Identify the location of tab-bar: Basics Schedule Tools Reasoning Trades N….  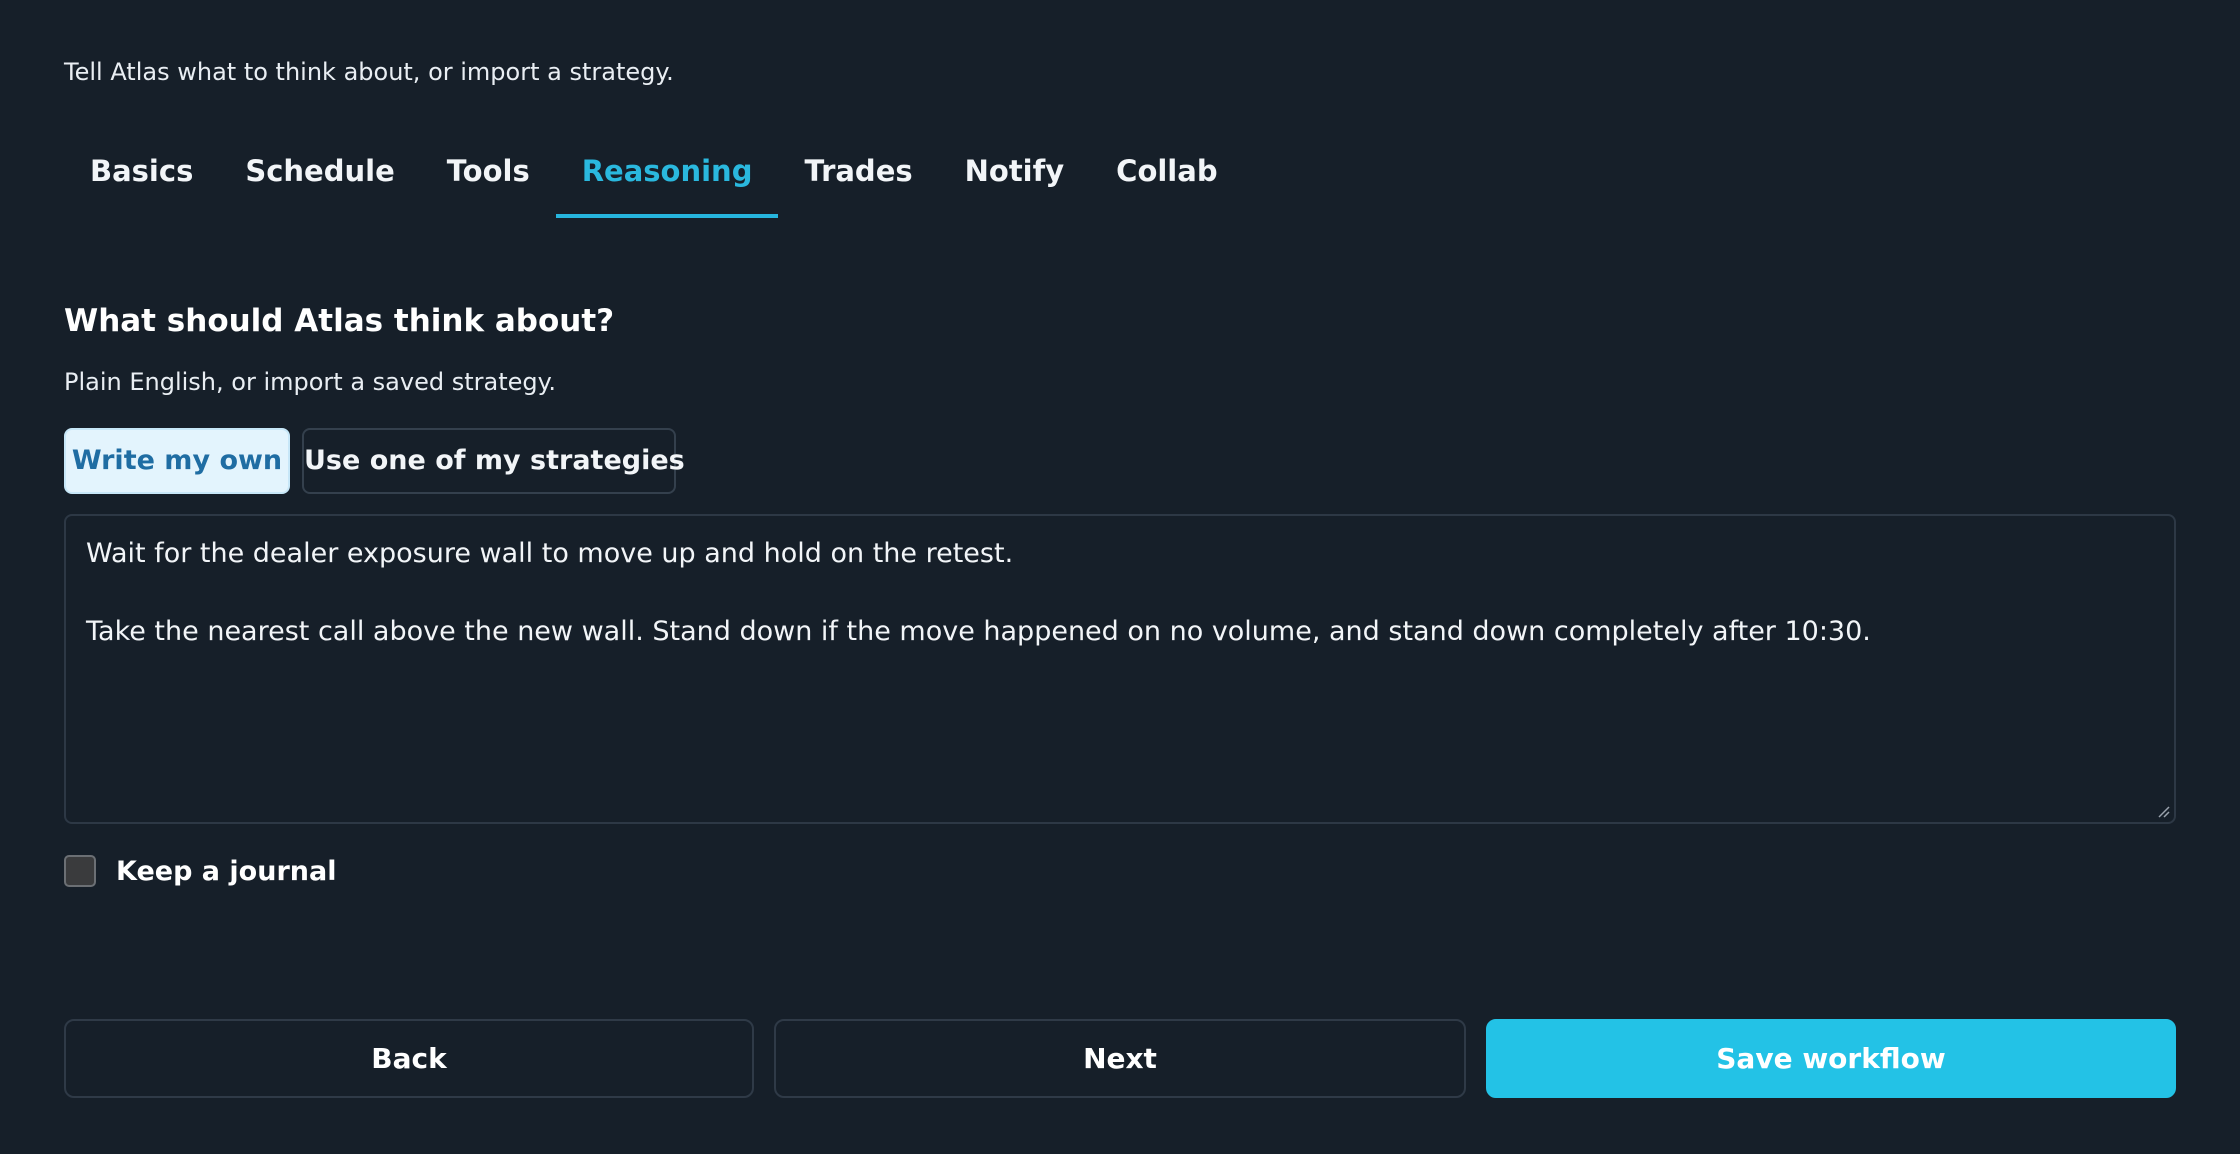
(654, 179).